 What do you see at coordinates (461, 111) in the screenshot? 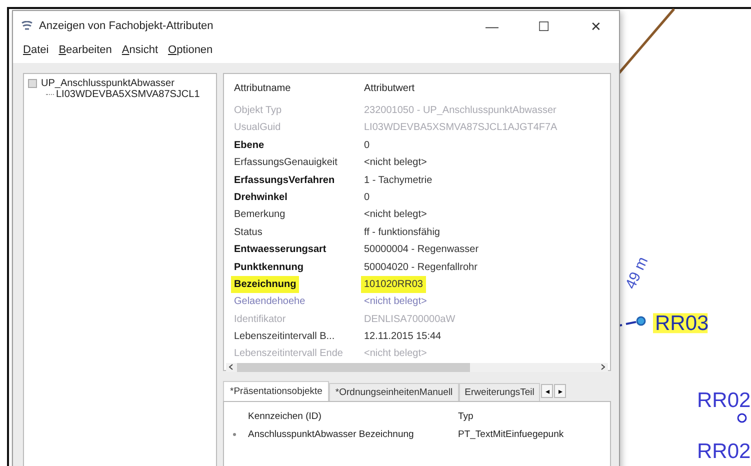
I see `attribute-value: 232001050 - UP_AnschlusspunktAbwasser` at bounding box center [461, 111].